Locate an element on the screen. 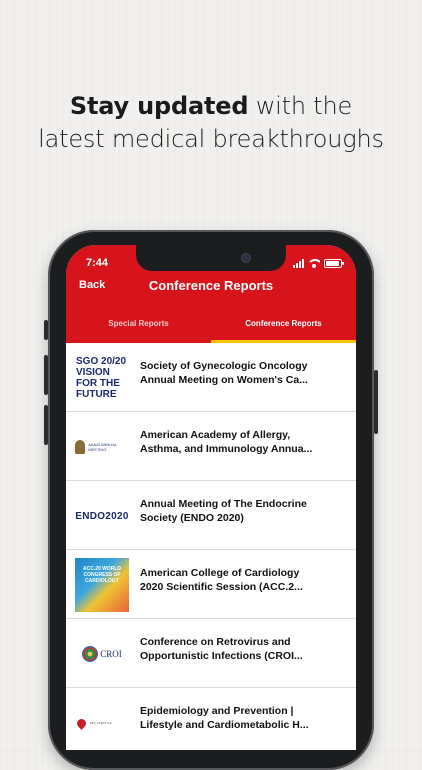 This screenshot has height=770, width=422. sgo-logo: SGO 20/20 VISION FOR THE FUTURE is located at coordinates (102, 378).